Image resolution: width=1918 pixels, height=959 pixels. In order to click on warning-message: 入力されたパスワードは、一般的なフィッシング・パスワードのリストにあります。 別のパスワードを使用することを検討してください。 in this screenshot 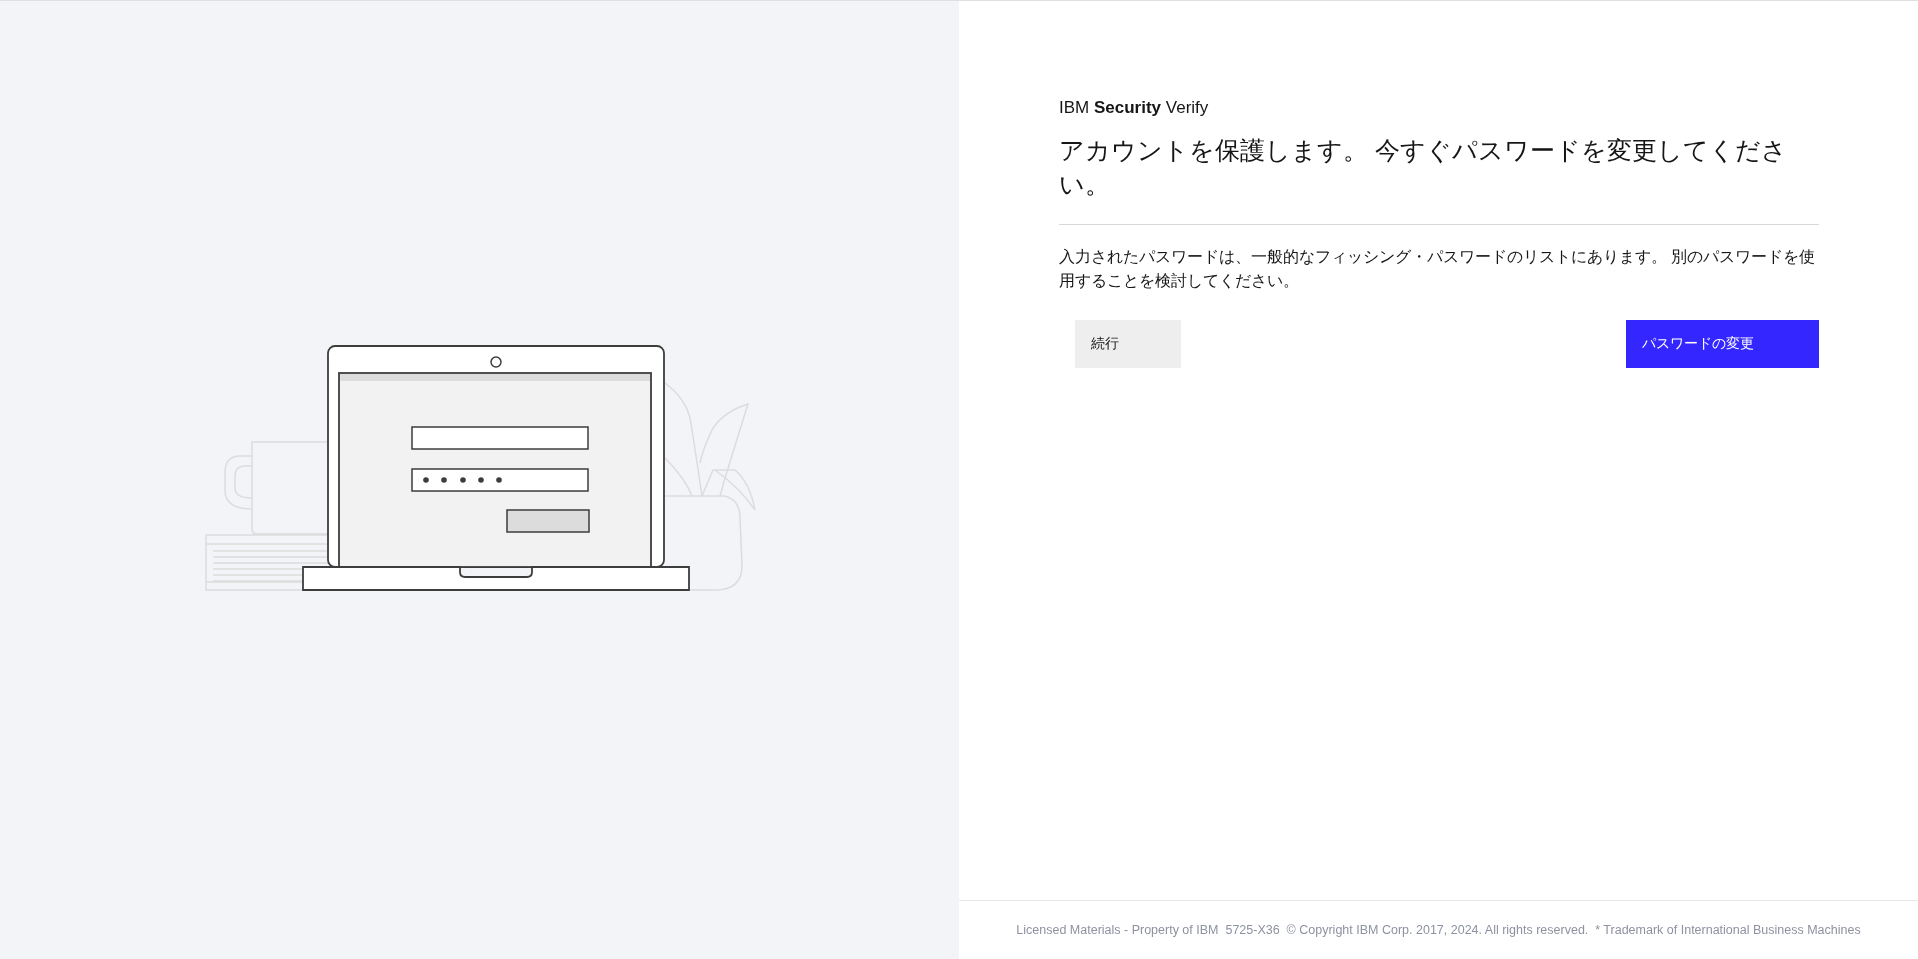, I will do `click(1438, 269)`.